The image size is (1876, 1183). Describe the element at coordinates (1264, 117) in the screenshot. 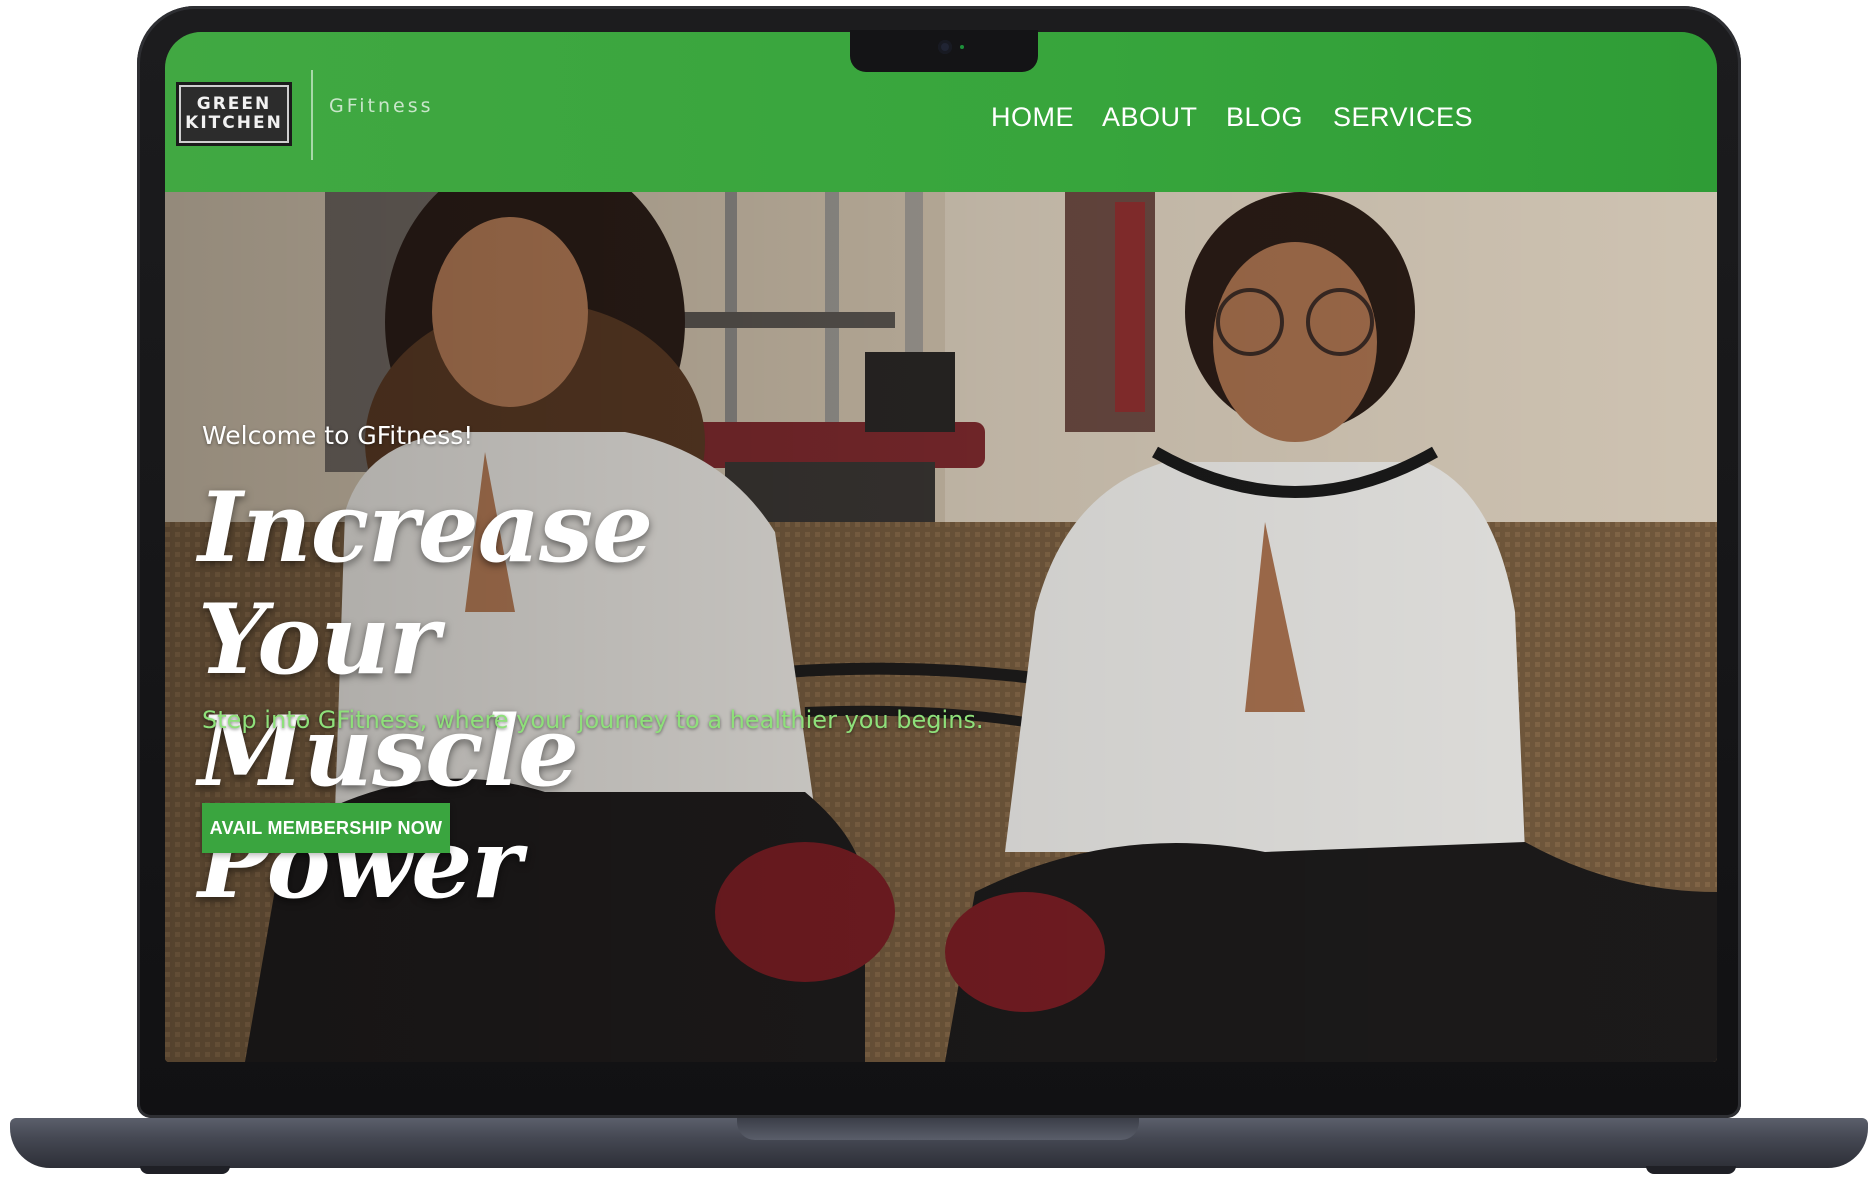

I see `nav-blog: BLOG` at that location.